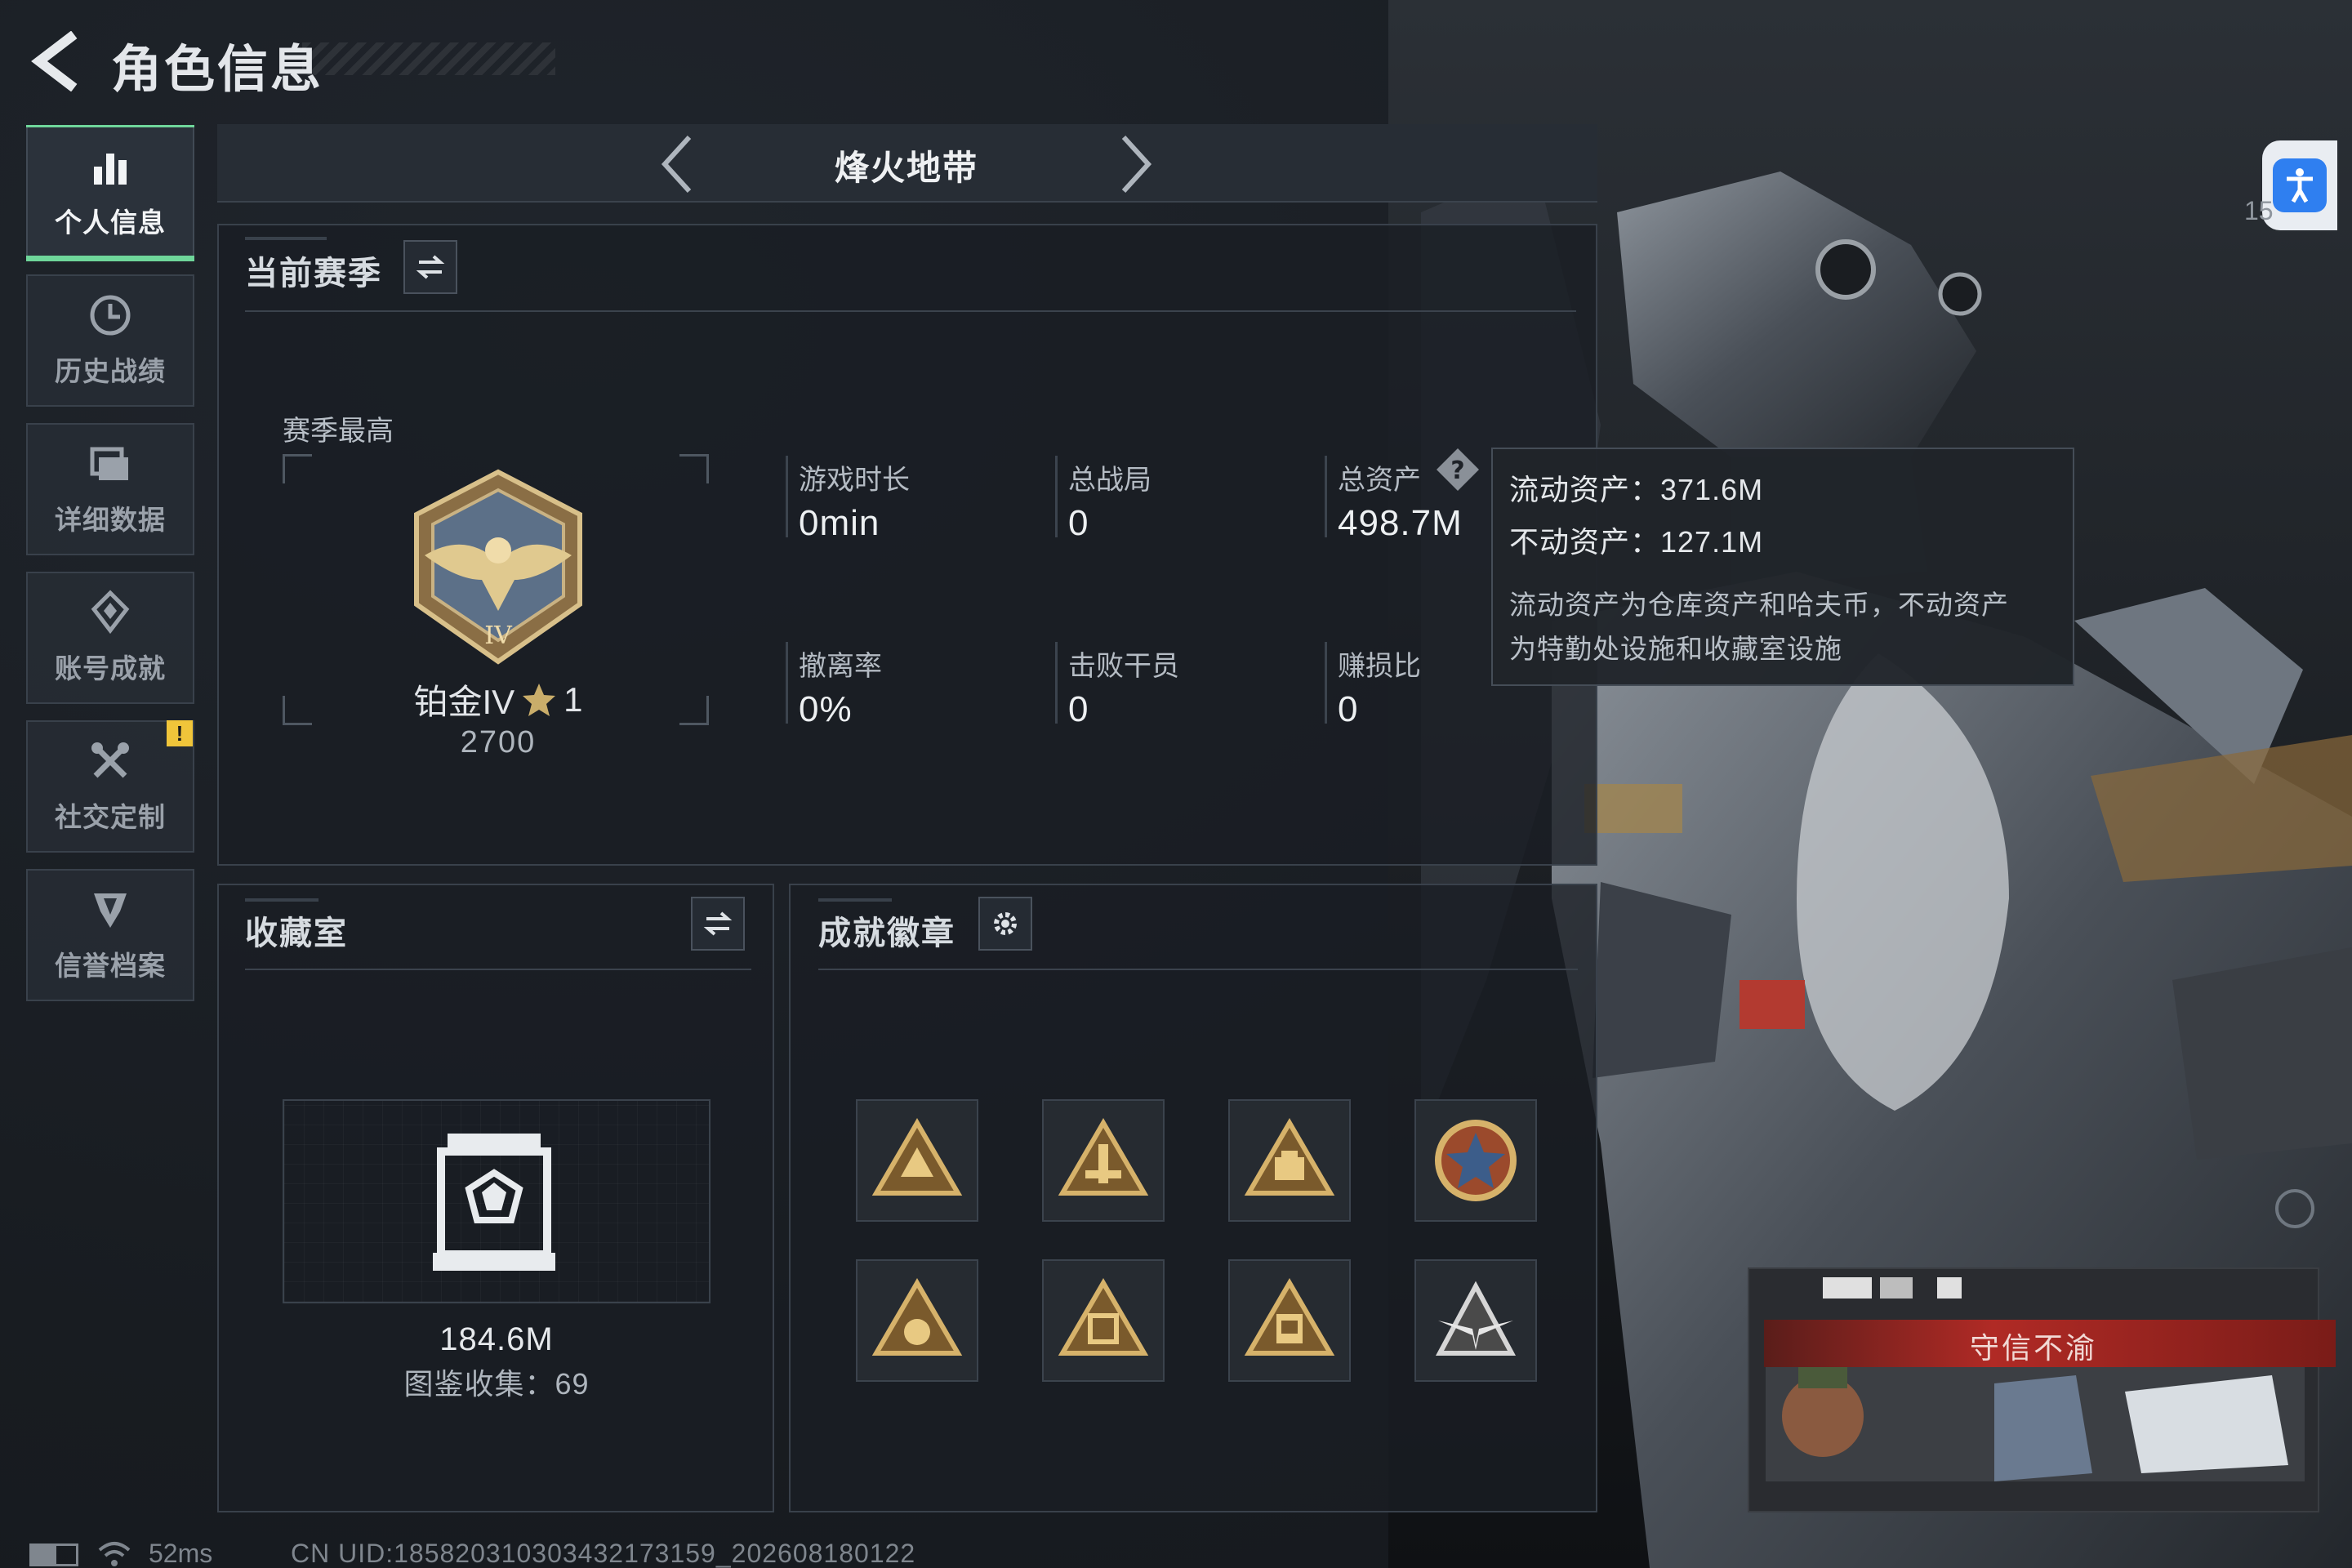 The height and width of the screenshot is (1568, 2352). What do you see at coordinates (464, 702) in the screenshot?
I see `rank-name: 铂金IV` at bounding box center [464, 702].